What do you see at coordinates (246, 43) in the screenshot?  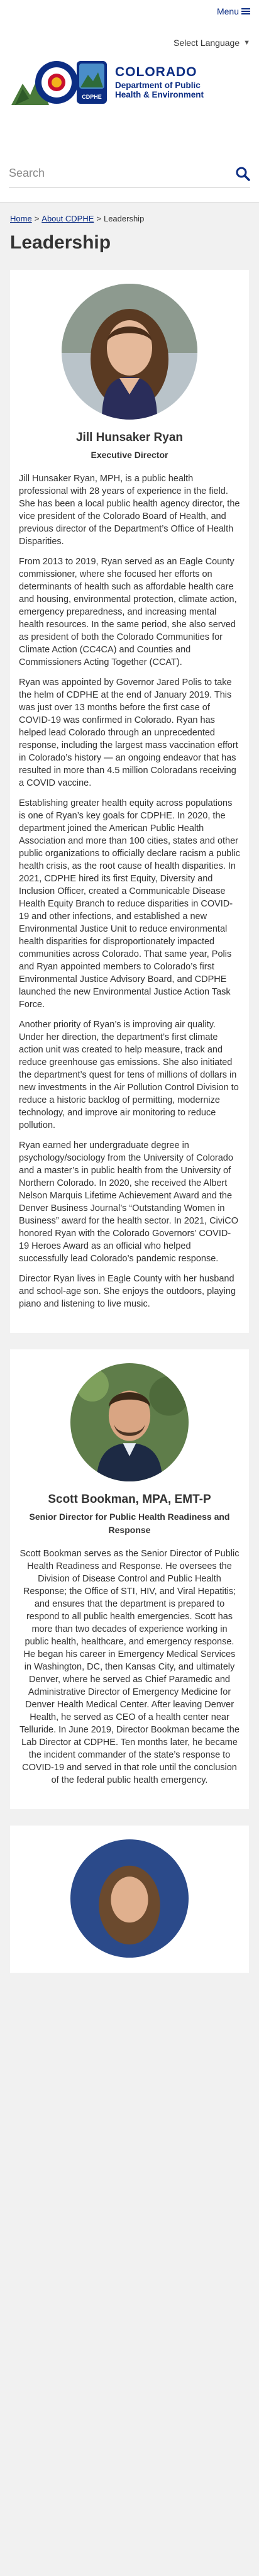 I see `chevron-down-icon: ▼` at bounding box center [246, 43].